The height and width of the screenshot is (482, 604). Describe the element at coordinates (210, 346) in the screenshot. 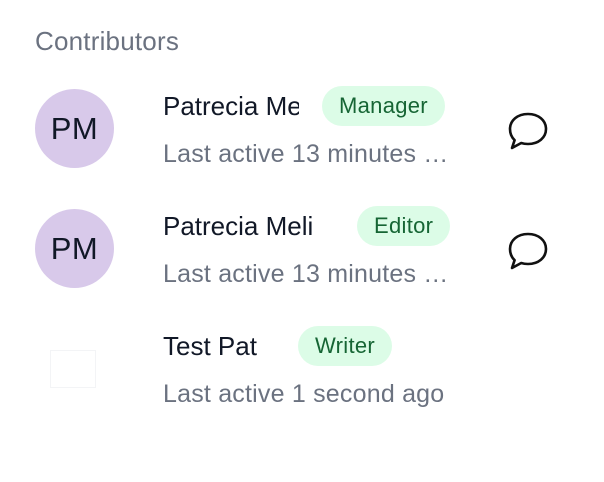

I see `contributor-name: Test Pat` at that location.